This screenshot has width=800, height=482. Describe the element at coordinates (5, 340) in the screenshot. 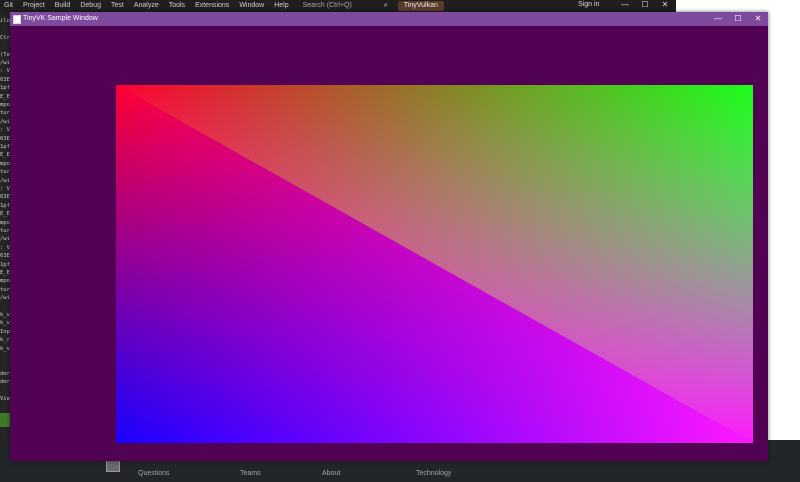

I see `ide-output-line: k_r` at that location.